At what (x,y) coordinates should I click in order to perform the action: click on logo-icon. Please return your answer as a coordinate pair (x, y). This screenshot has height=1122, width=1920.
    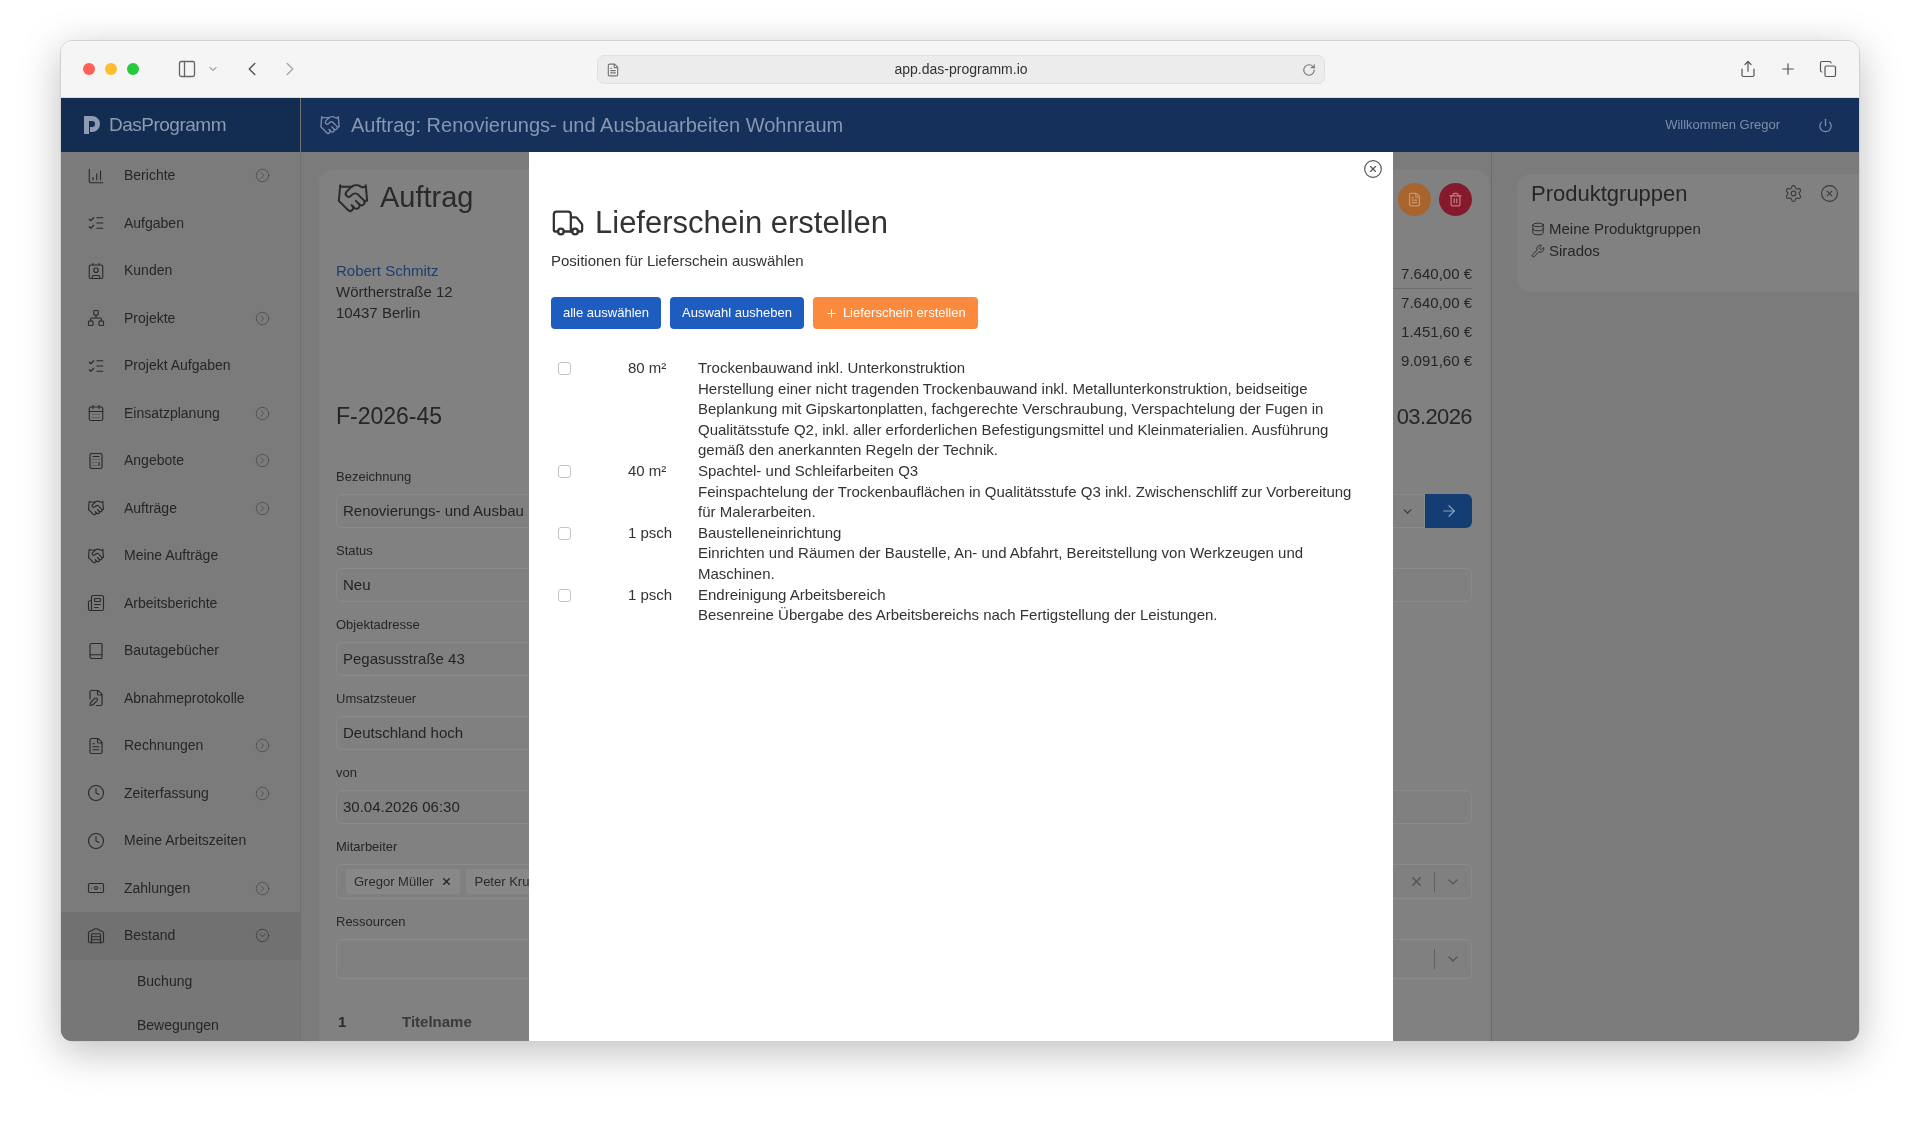
    Looking at the image, I should click on (92, 125).